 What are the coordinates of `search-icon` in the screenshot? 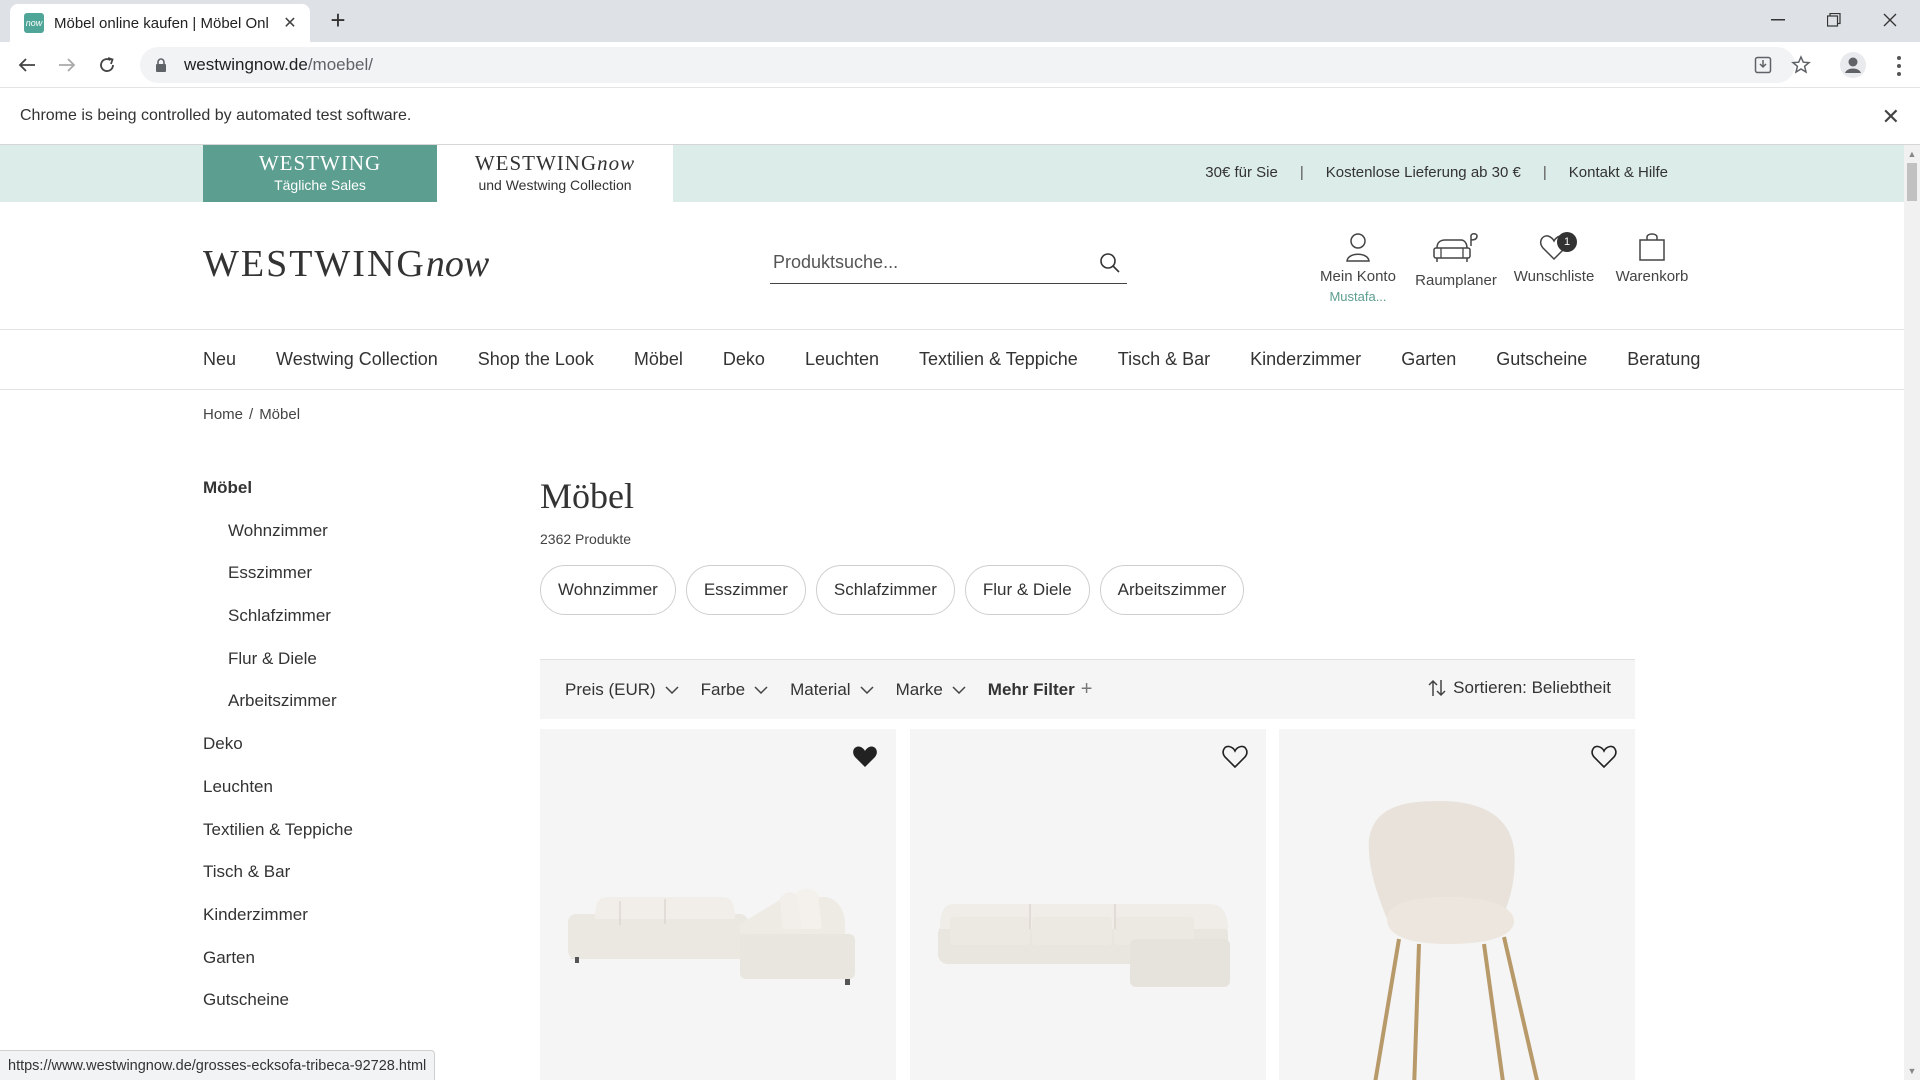 It's located at (1110, 263).